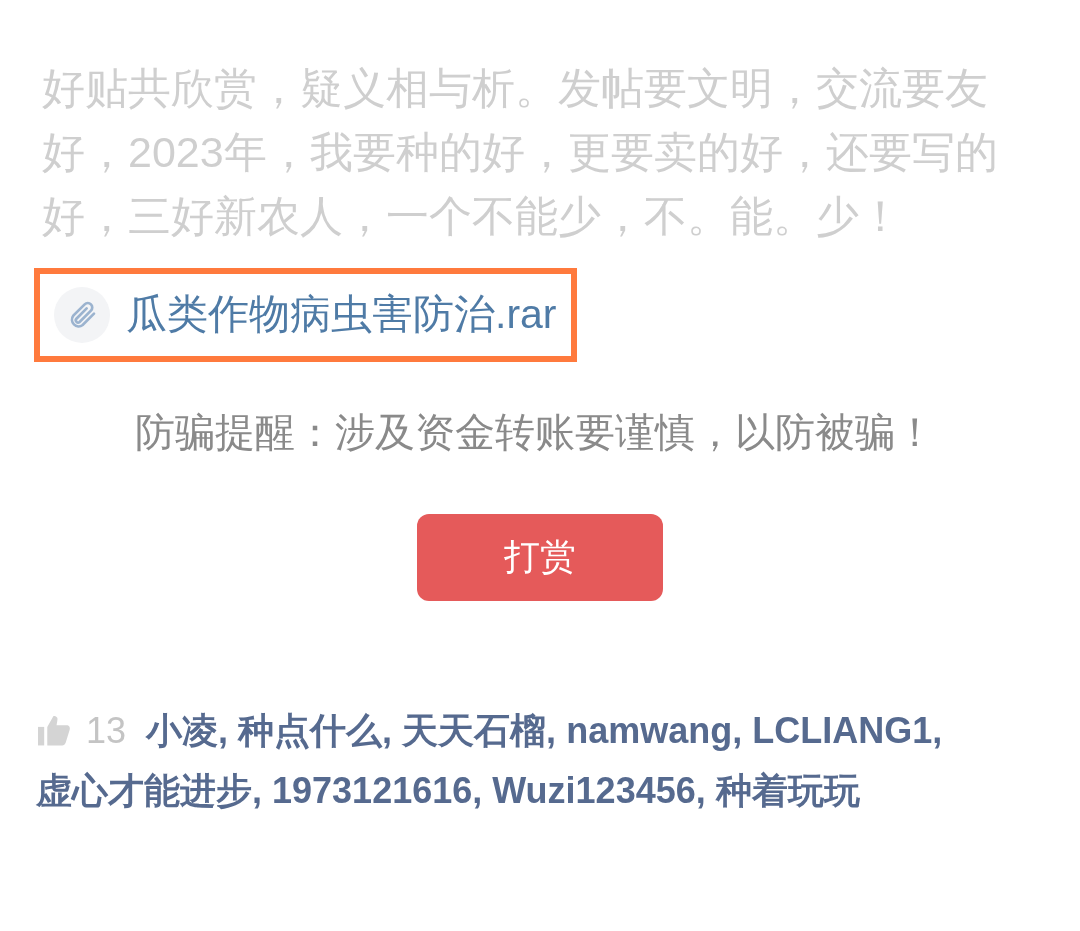  What do you see at coordinates (377, 790) in the screenshot?
I see `liker-name: 1973121616,` at bounding box center [377, 790].